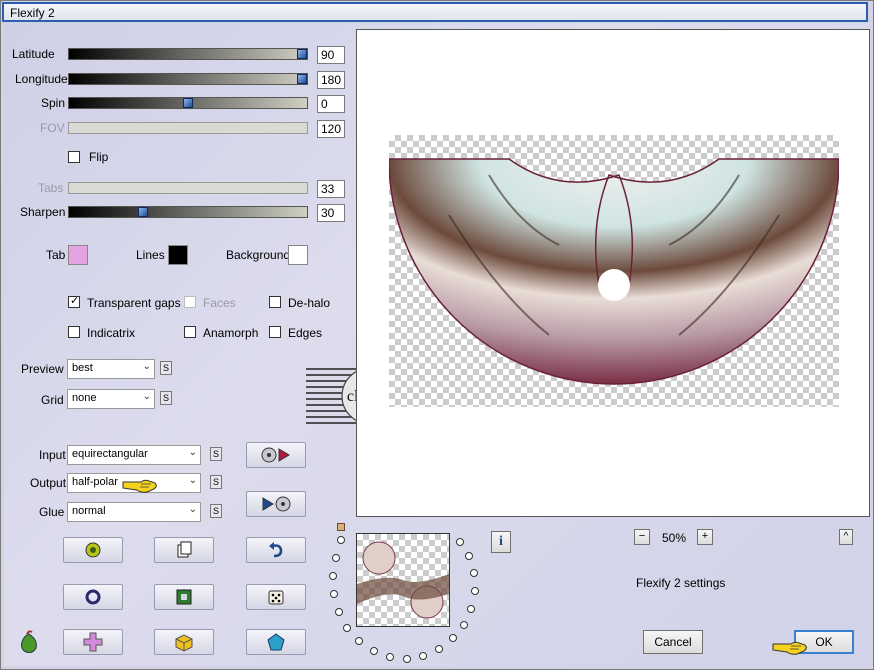 This screenshot has height=670, width=874. What do you see at coordinates (331, 55) in the screenshot?
I see `latitude-value: 90` at bounding box center [331, 55].